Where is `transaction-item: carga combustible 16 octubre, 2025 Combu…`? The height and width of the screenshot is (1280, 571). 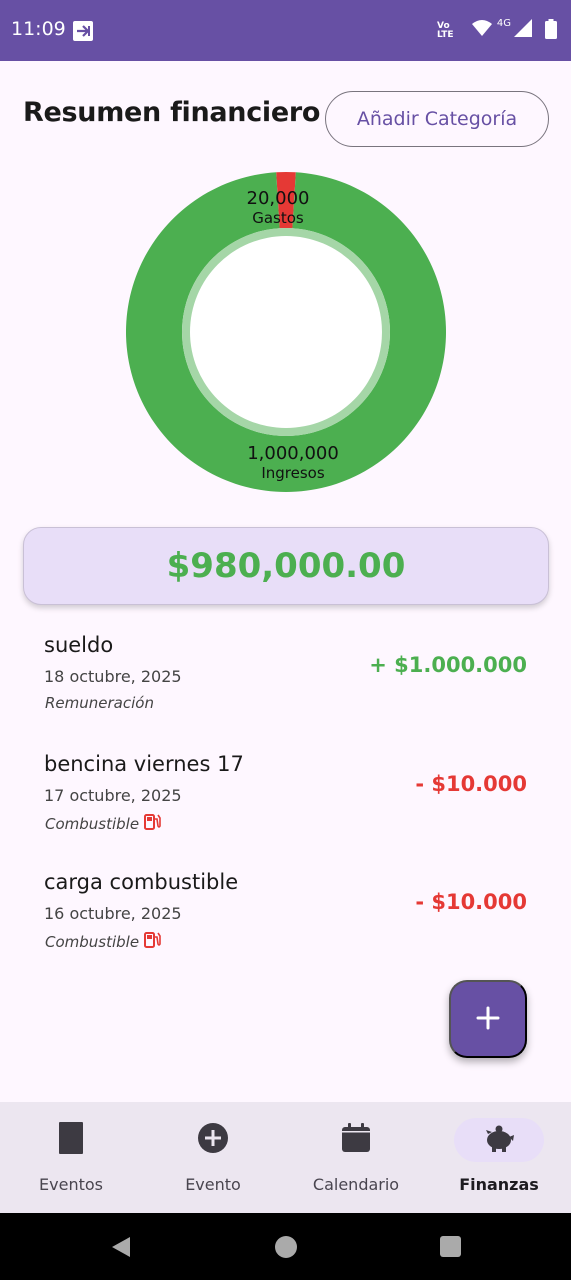 transaction-item: carga combustible 16 octubre, 2025 Combu… is located at coordinates (285, 929).